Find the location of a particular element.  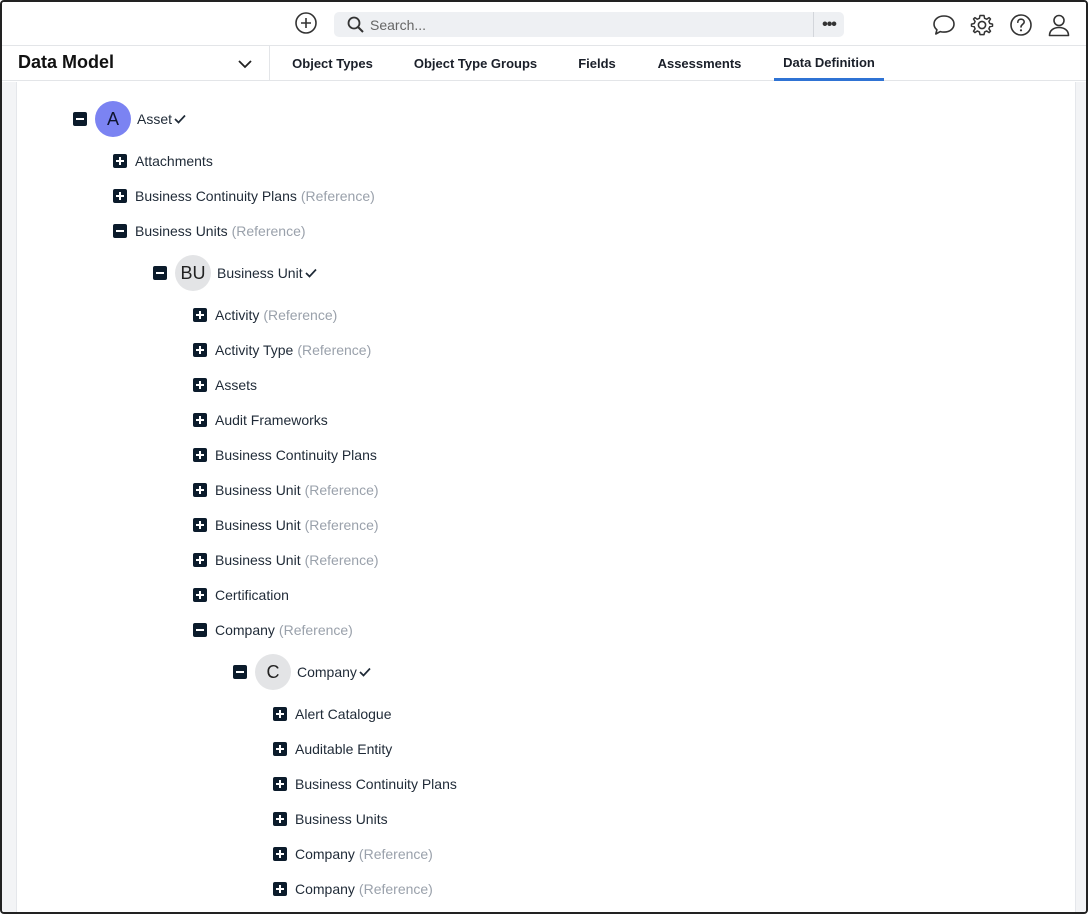

search-input is located at coordinates (590, 24).